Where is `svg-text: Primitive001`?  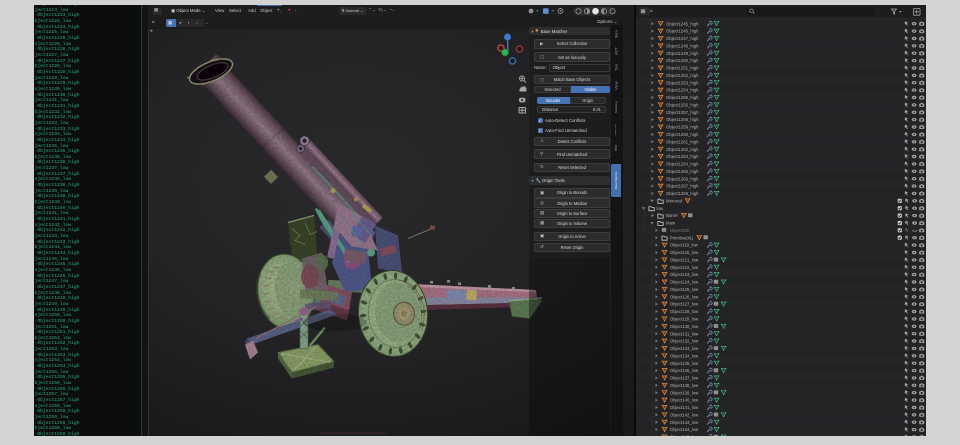 svg-text: Primitive001 is located at coordinates (682, 237).